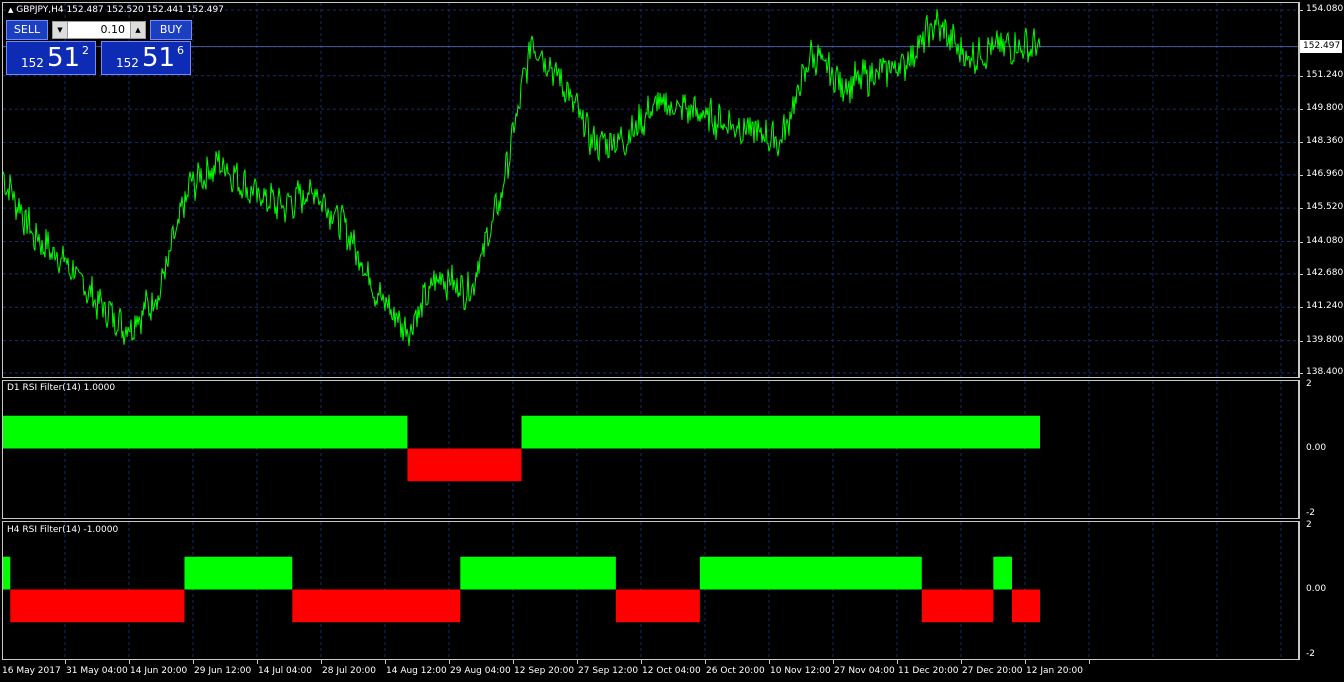 The image size is (1344, 682). I want to click on buy-button: BUY, so click(171, 30).